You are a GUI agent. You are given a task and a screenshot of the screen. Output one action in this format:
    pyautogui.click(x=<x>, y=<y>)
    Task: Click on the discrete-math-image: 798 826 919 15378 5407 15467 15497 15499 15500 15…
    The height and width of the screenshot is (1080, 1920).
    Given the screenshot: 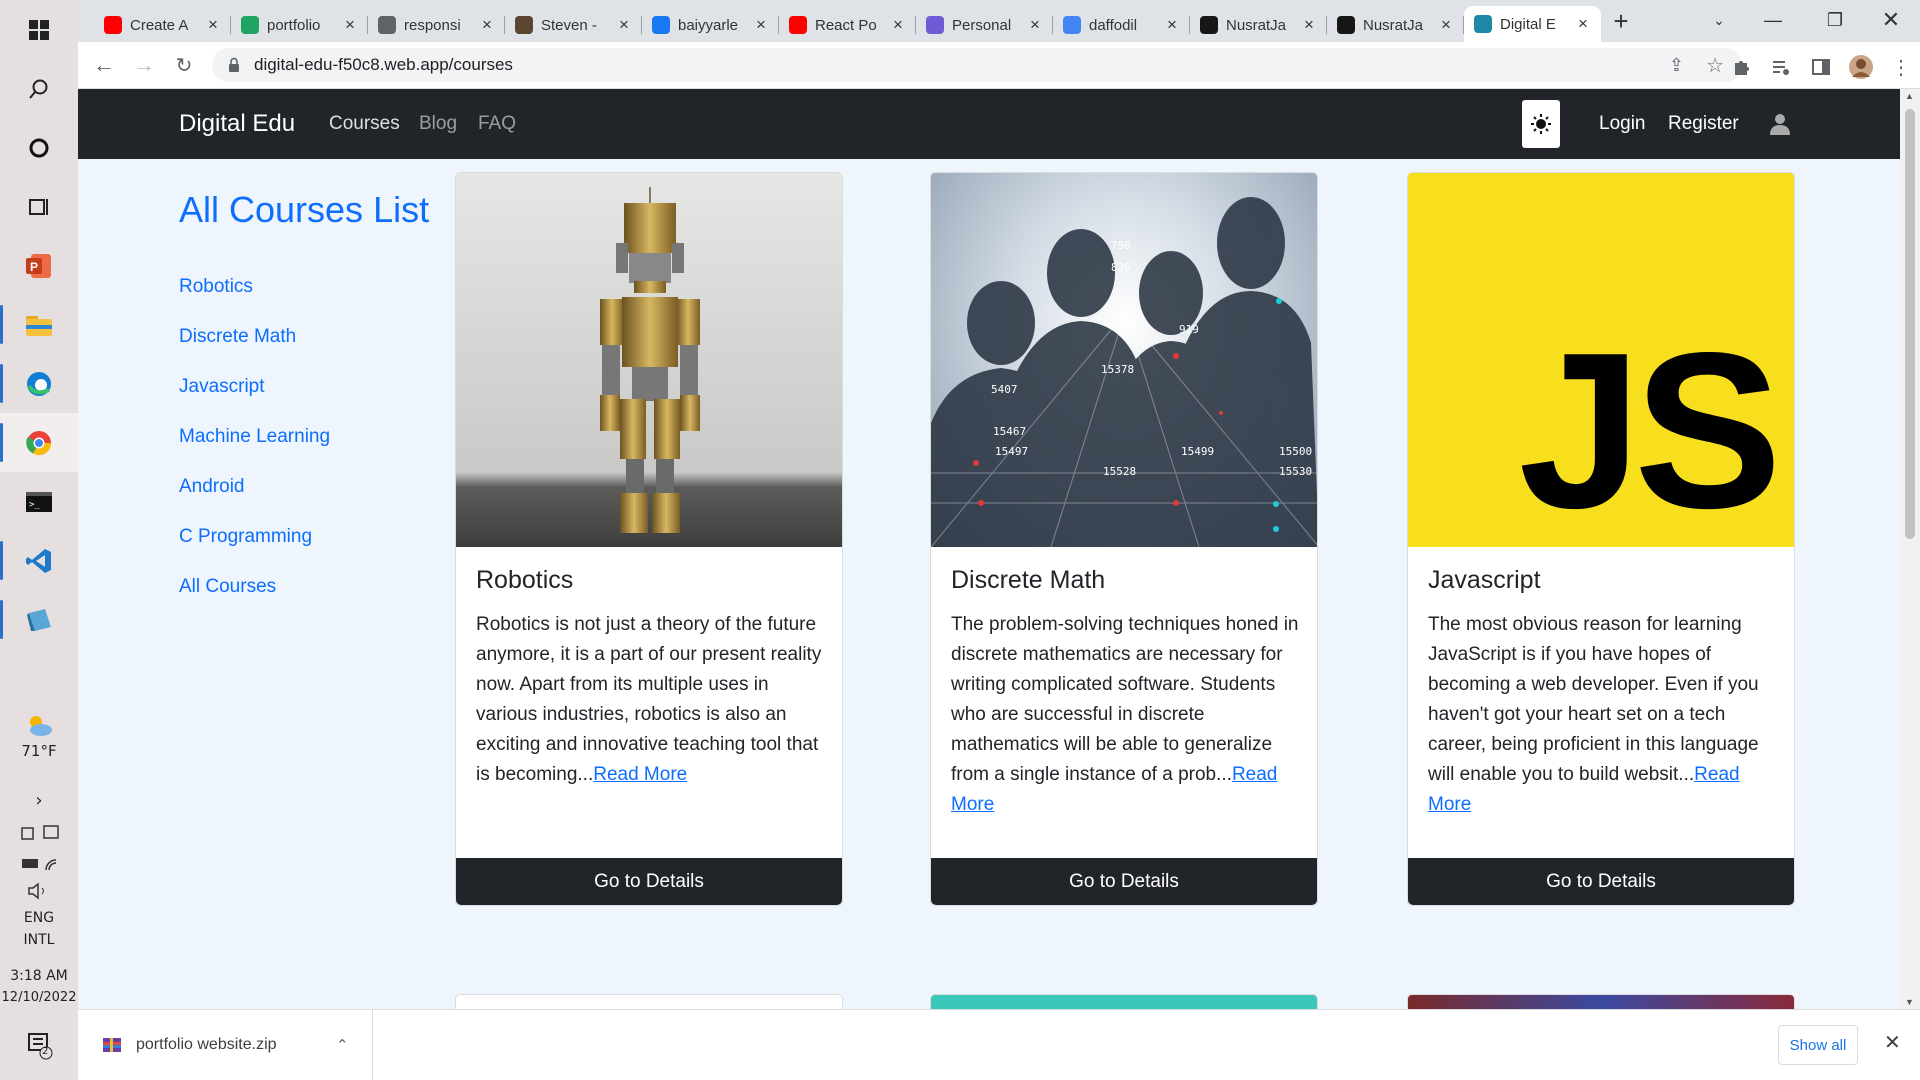 What is the action you would take?
    pyautogui.click(x=1124, y=360)
    